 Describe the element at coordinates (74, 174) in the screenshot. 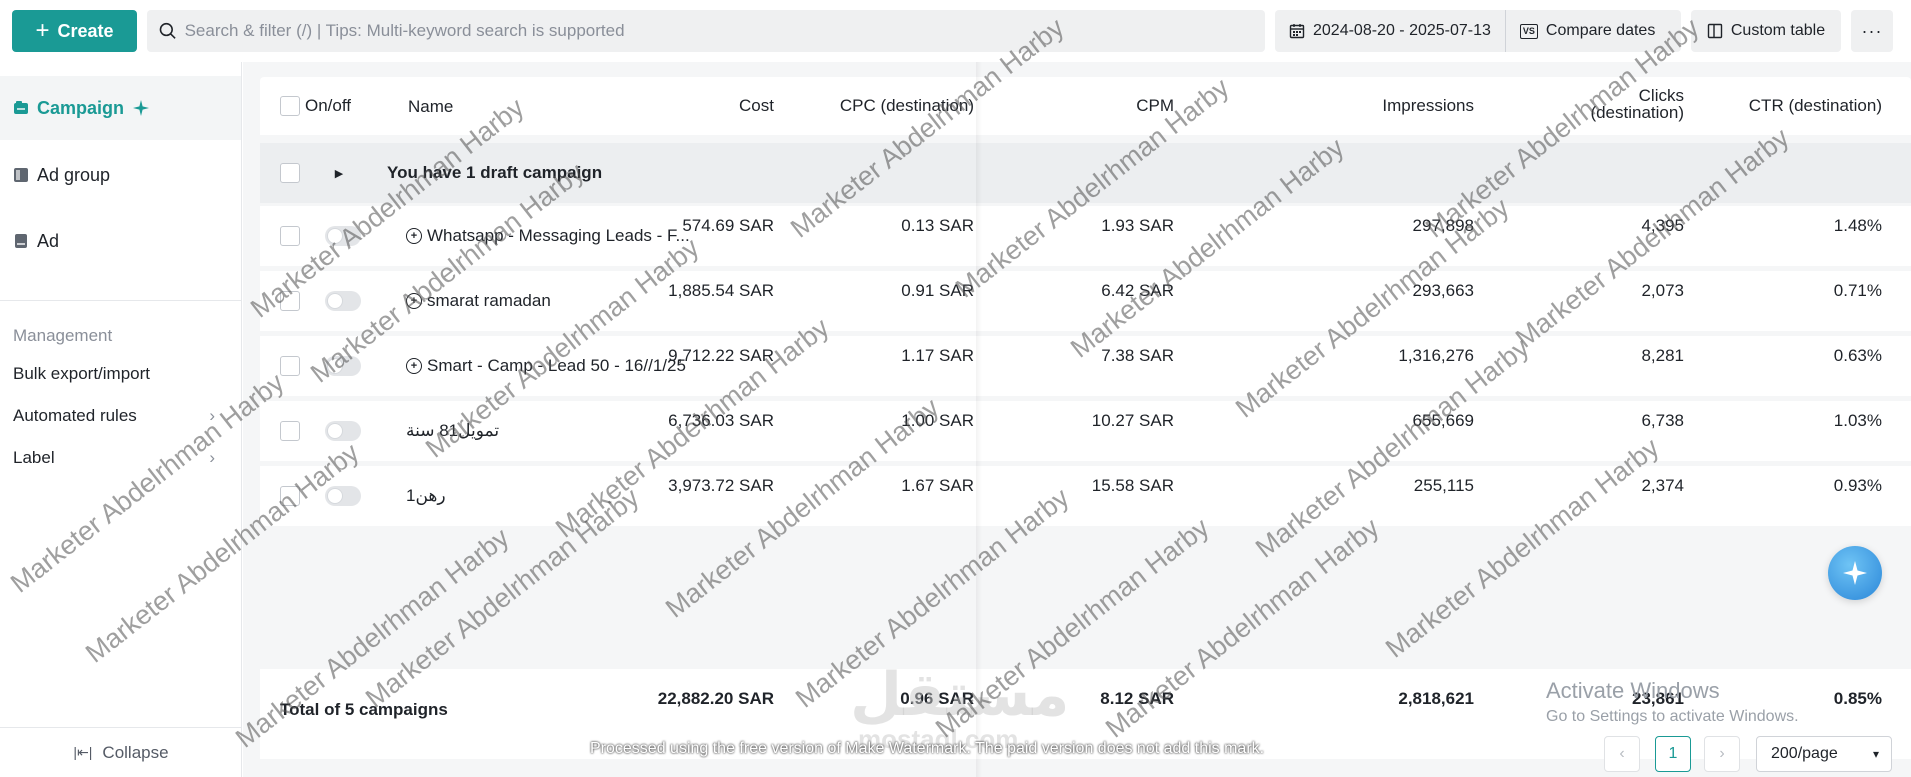

I see `sidebar-item-label: Ad group` at that location.